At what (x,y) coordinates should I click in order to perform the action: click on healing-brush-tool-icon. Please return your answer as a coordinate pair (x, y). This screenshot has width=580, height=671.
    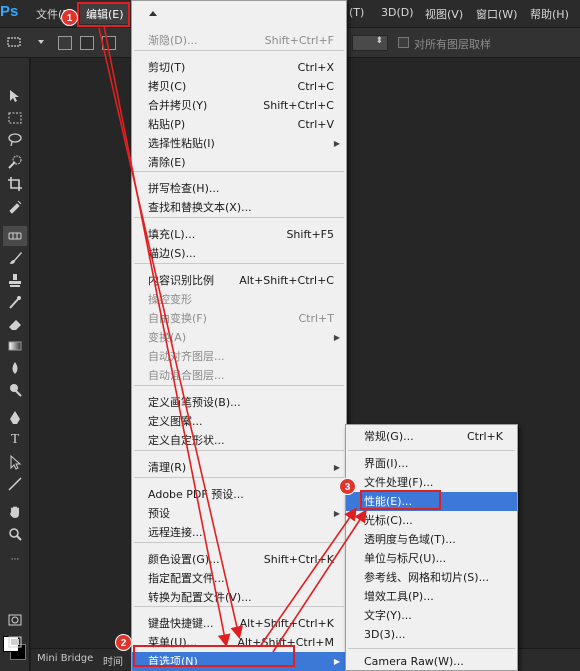
    Looking at the image, I should click on (15, 236).